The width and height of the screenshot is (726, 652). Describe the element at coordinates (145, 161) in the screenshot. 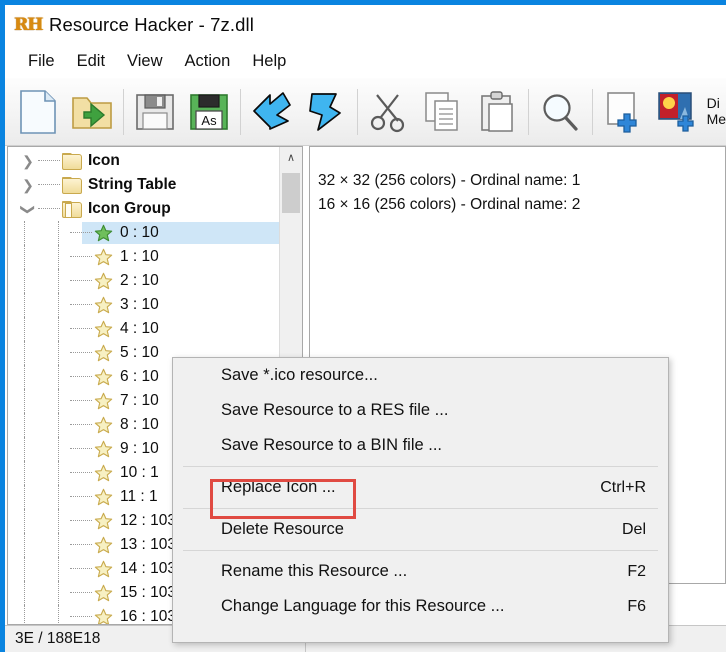

I see `tree-node-icon: ❯ Icon` at that location.